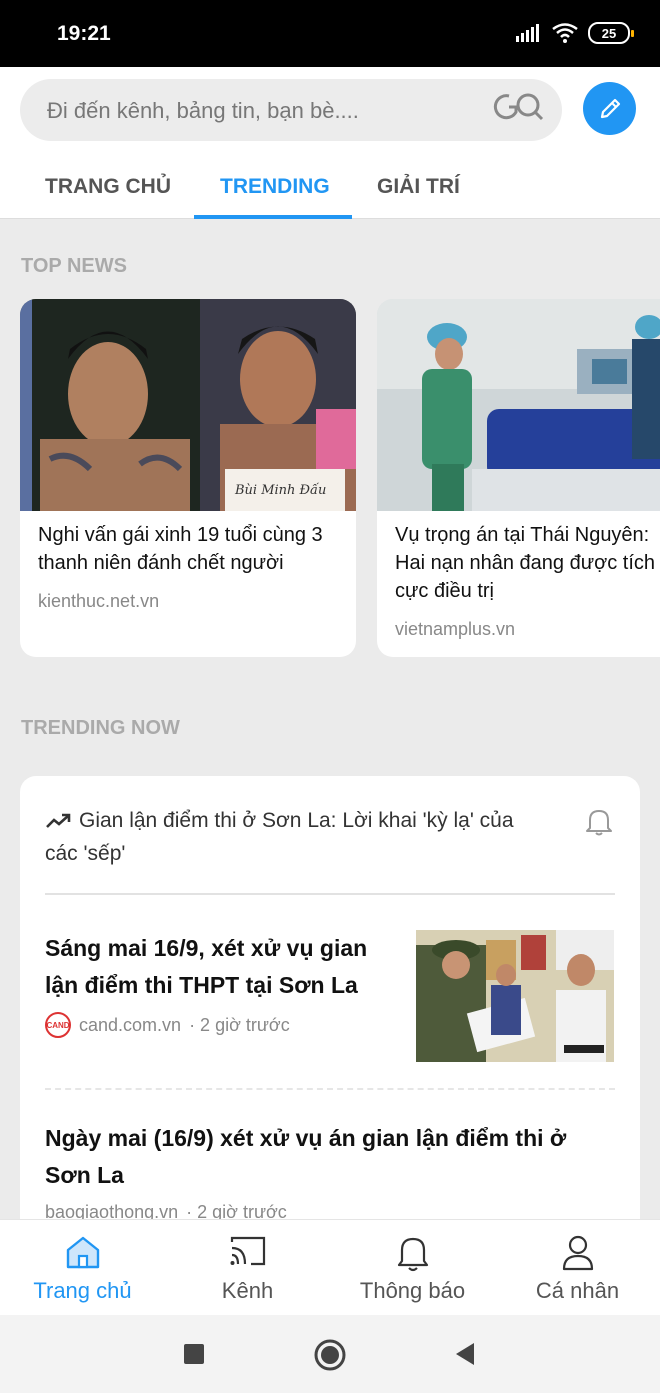 The height and width of the screenshot is (1393, 660). What do you see at coordinates (84, 33) in the screenshot?
I see `status-time: 19:21` at bounding box center [84, 33].